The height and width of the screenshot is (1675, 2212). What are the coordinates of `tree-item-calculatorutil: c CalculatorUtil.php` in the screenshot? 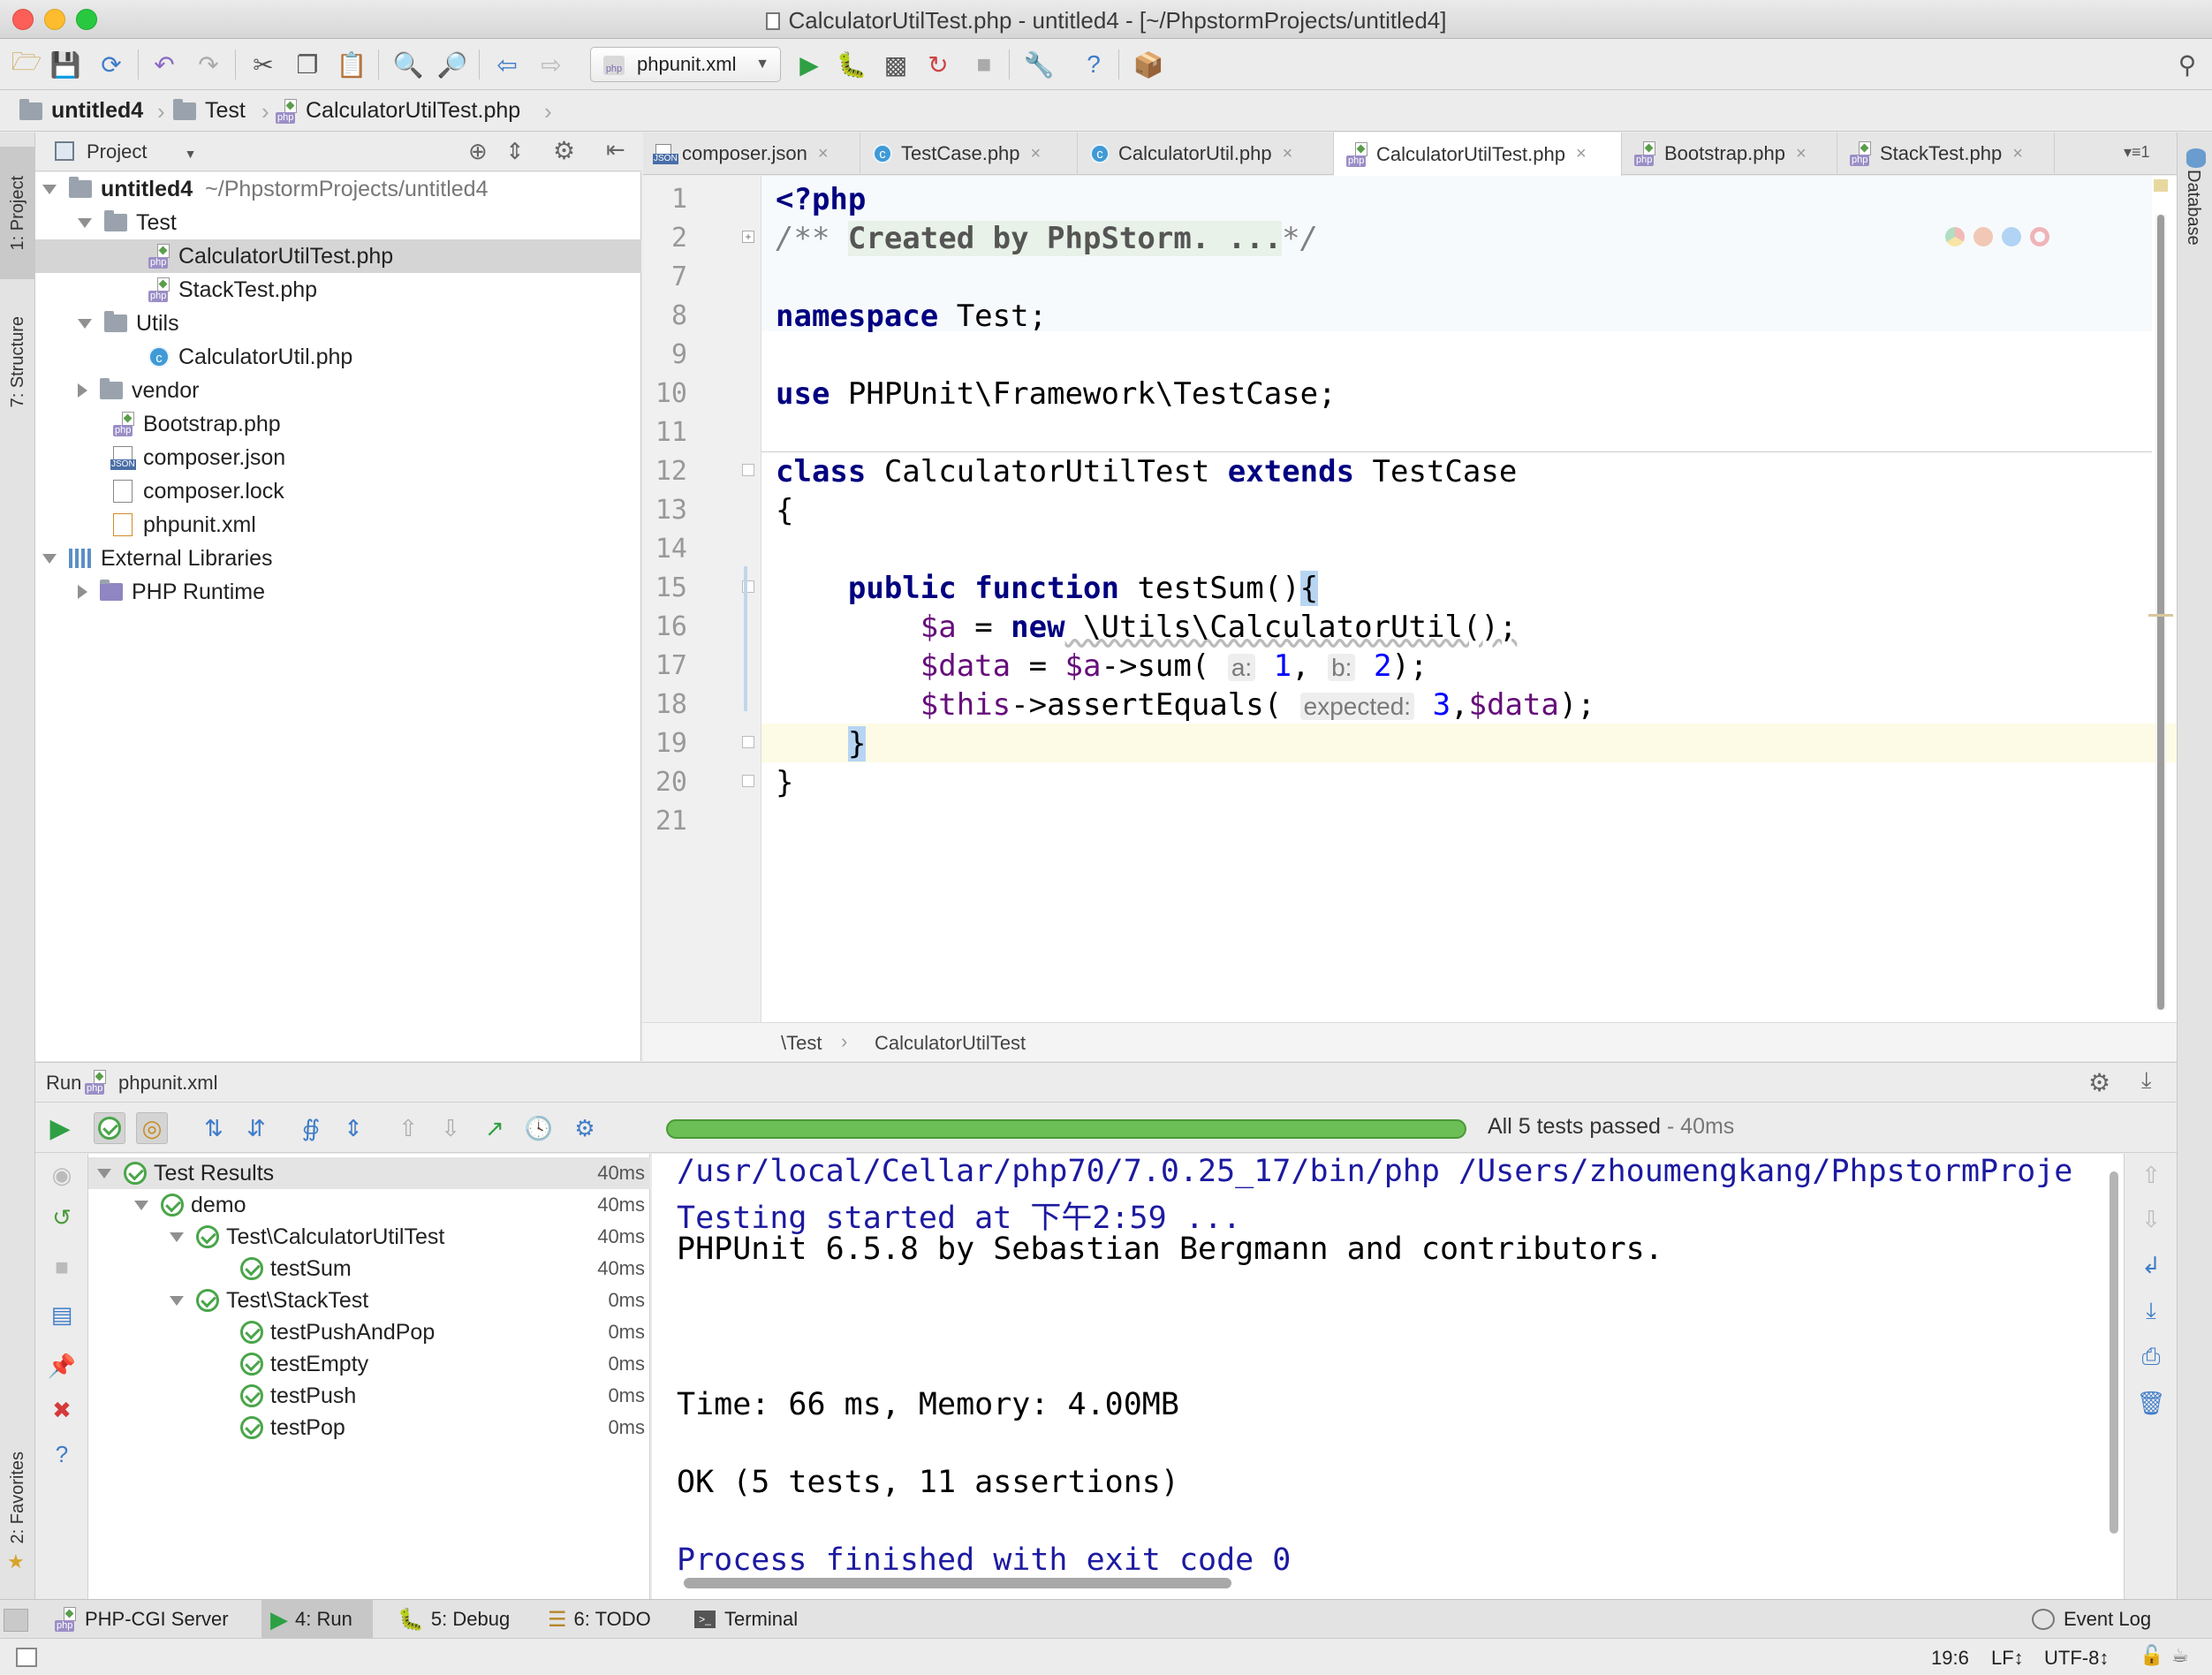 It's located at (338, 357).